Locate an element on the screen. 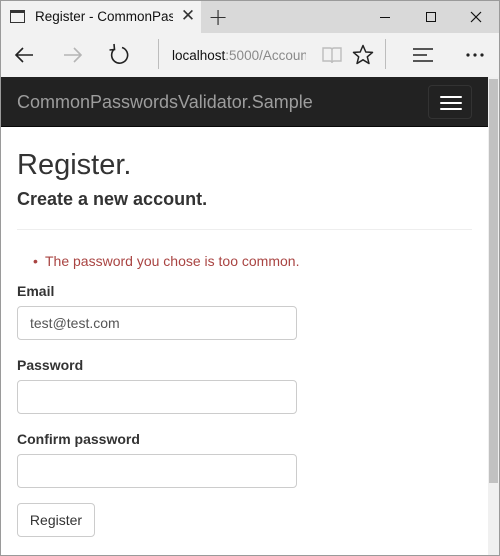 This screenshot has width=500, height=556. page-subtitle: Create a new account. is located at coordinates (112, 199).